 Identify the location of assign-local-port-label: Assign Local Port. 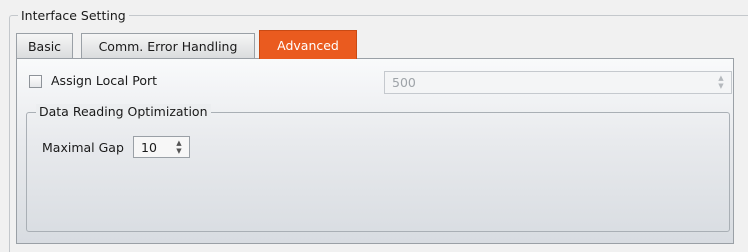
(104, 80).